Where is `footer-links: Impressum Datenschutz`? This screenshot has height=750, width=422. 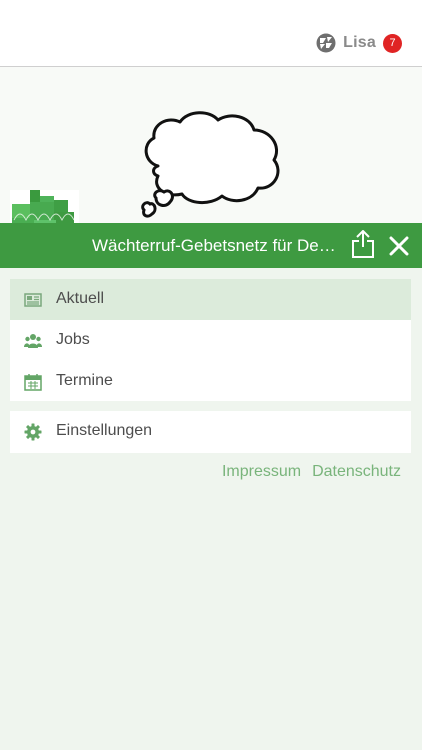
footer-links: Impressum Datenschutz is located at coordinates (311, 472).